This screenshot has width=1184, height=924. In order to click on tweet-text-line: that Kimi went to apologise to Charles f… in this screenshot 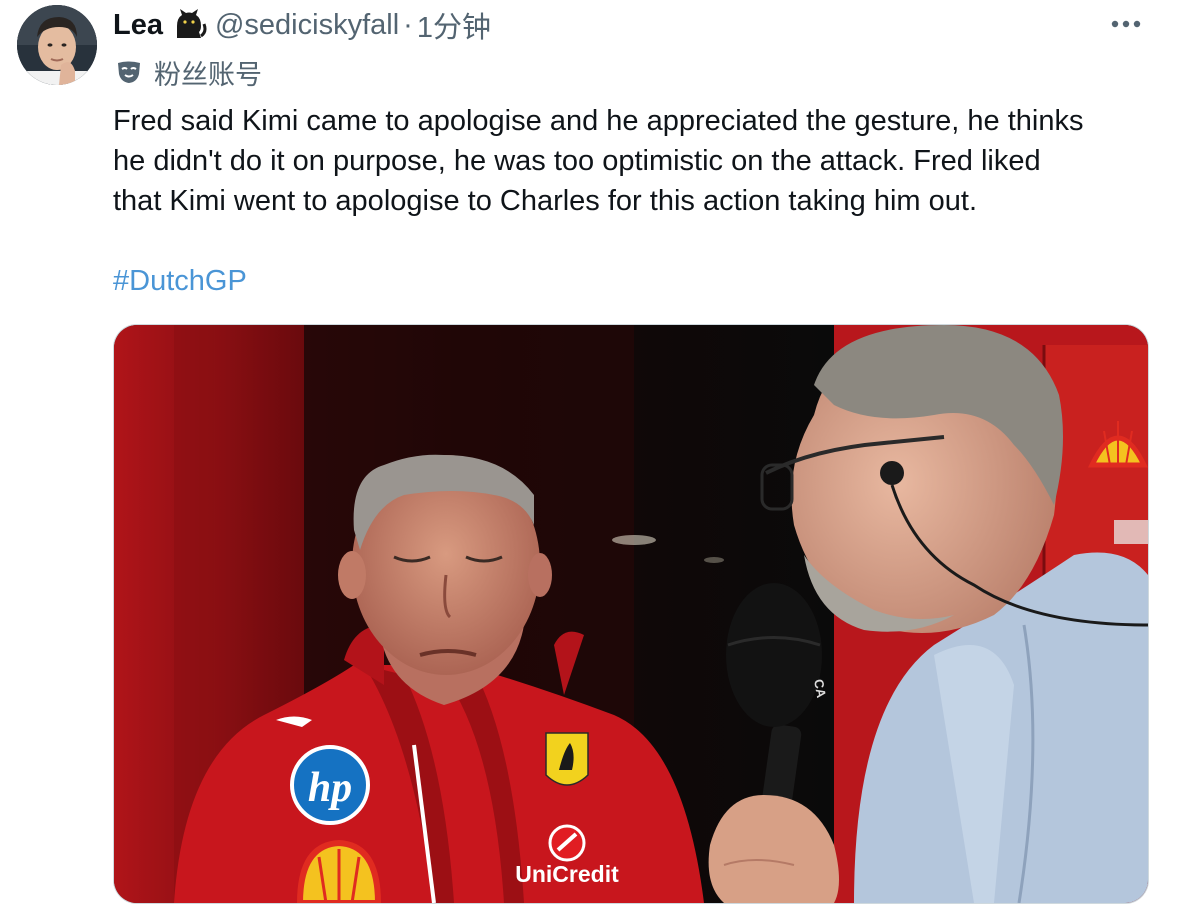, I will do `click(545, 201)`.